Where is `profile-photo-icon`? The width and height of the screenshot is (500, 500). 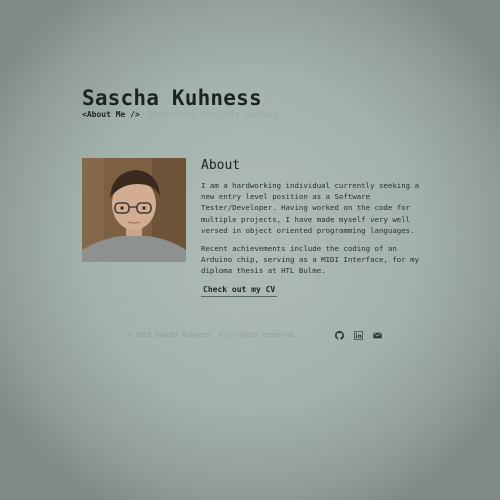 profile-photo-icon is located at coordinates (134, 210).